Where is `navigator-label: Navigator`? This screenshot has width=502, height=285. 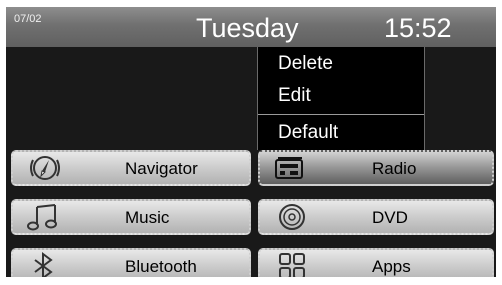 navigator-label: Navigator is located at coordinates (161, 168).